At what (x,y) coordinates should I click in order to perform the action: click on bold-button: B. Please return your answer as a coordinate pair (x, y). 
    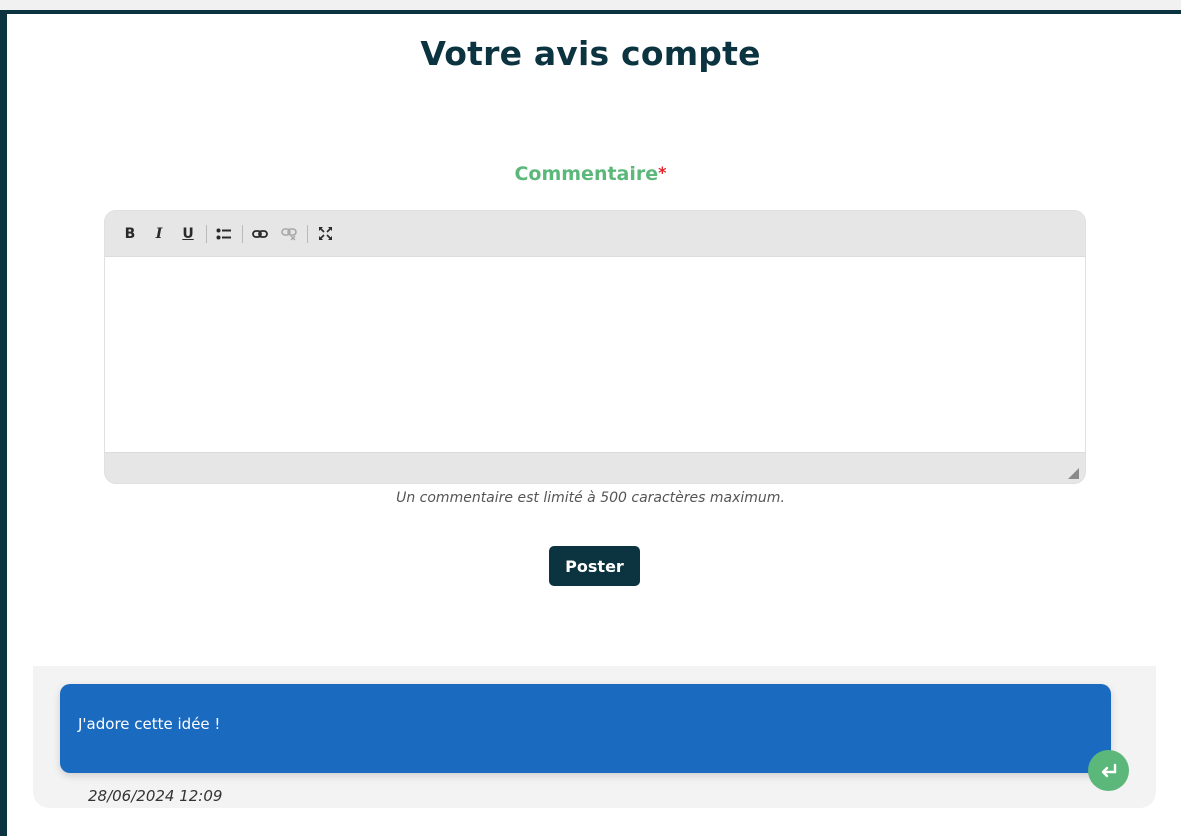
    Looking at the image, I should click on (130, 234).